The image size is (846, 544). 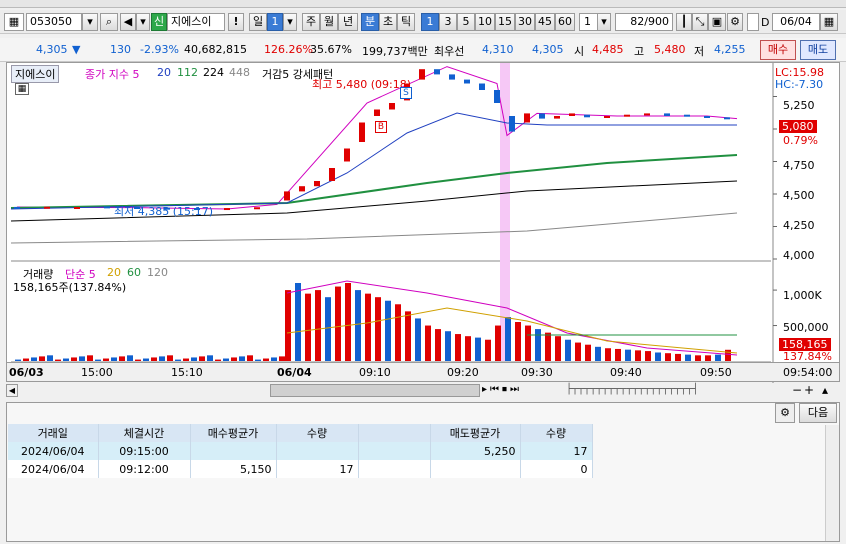 I want to click on period-day: 일, so click(x=258, y=22).